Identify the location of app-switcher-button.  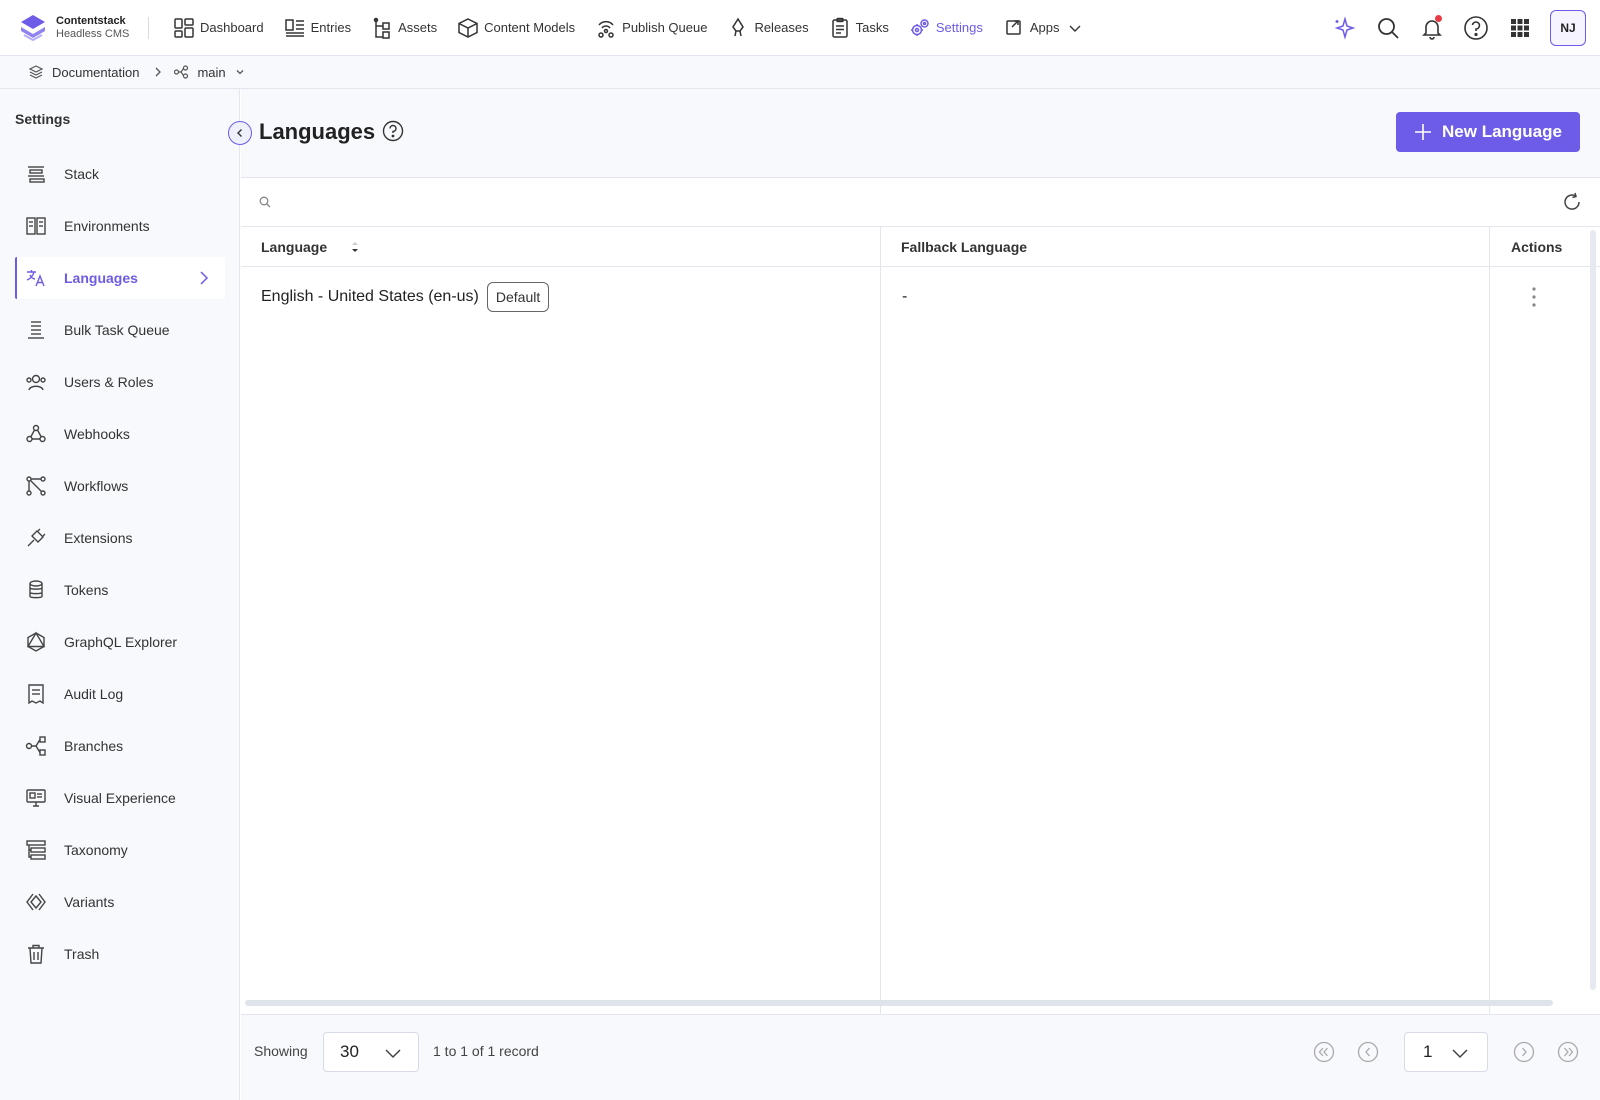
(1520, 28).